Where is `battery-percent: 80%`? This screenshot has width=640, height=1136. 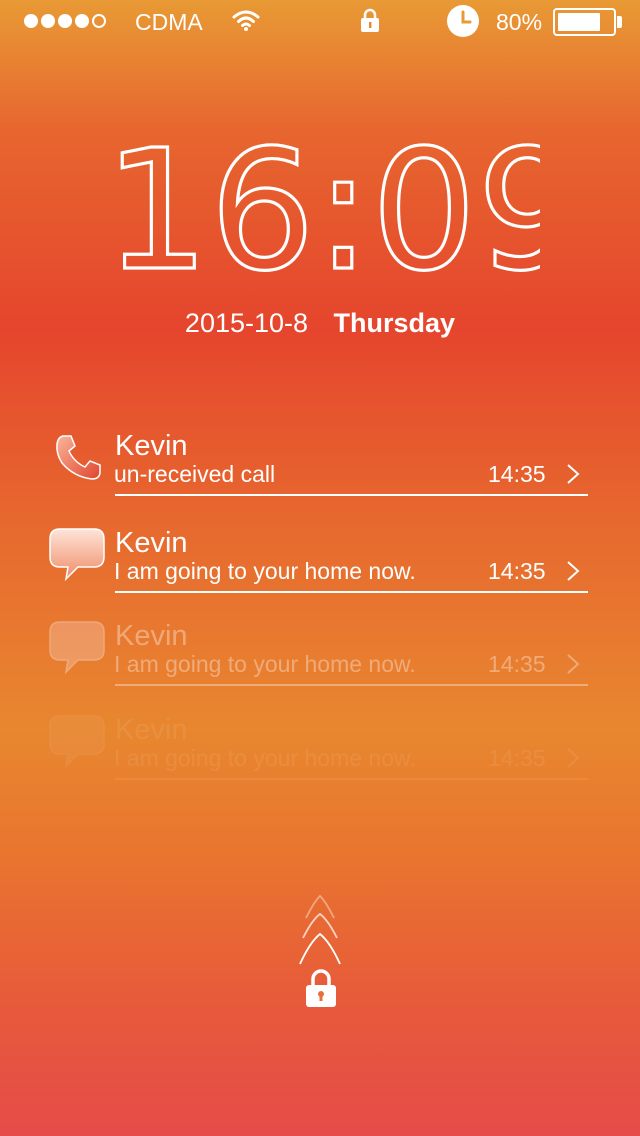 battery-percent: 80% is located at coordinates (519, 22).